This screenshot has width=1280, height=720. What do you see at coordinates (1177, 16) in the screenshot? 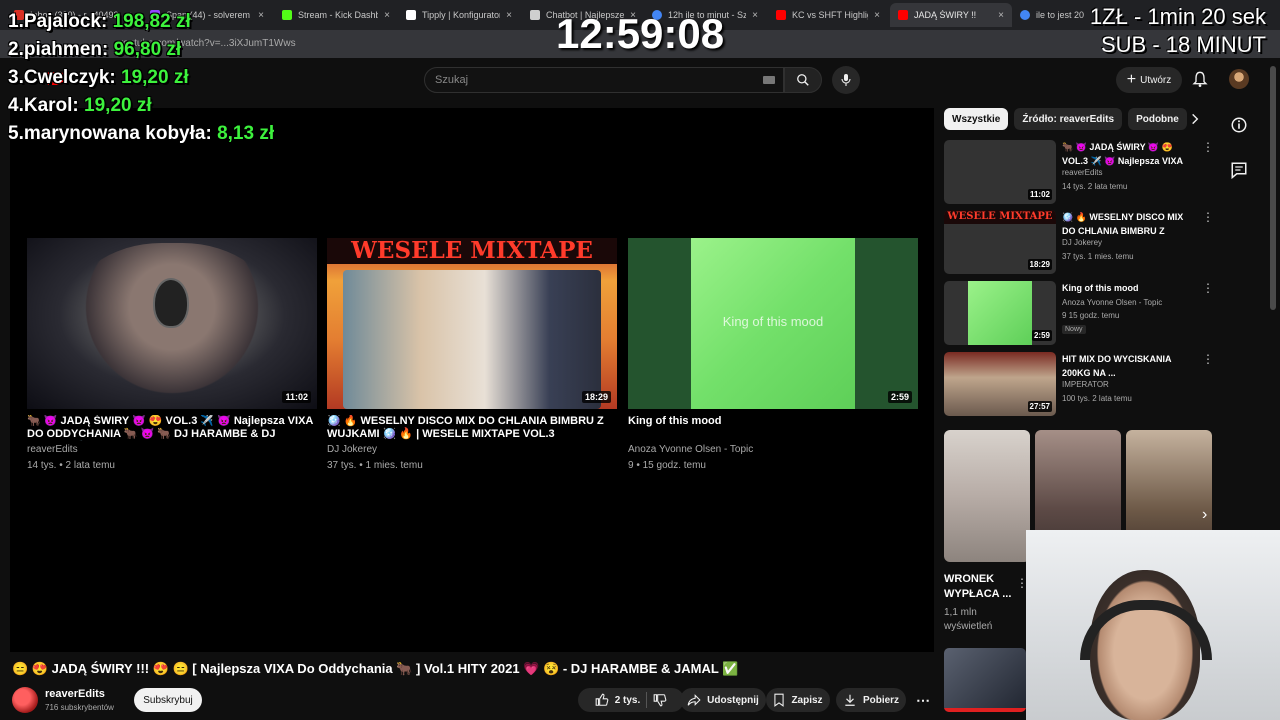
I see `donation-rate: 1ZŁ - 1min 20 sek` at bounding box center [1177, 16].